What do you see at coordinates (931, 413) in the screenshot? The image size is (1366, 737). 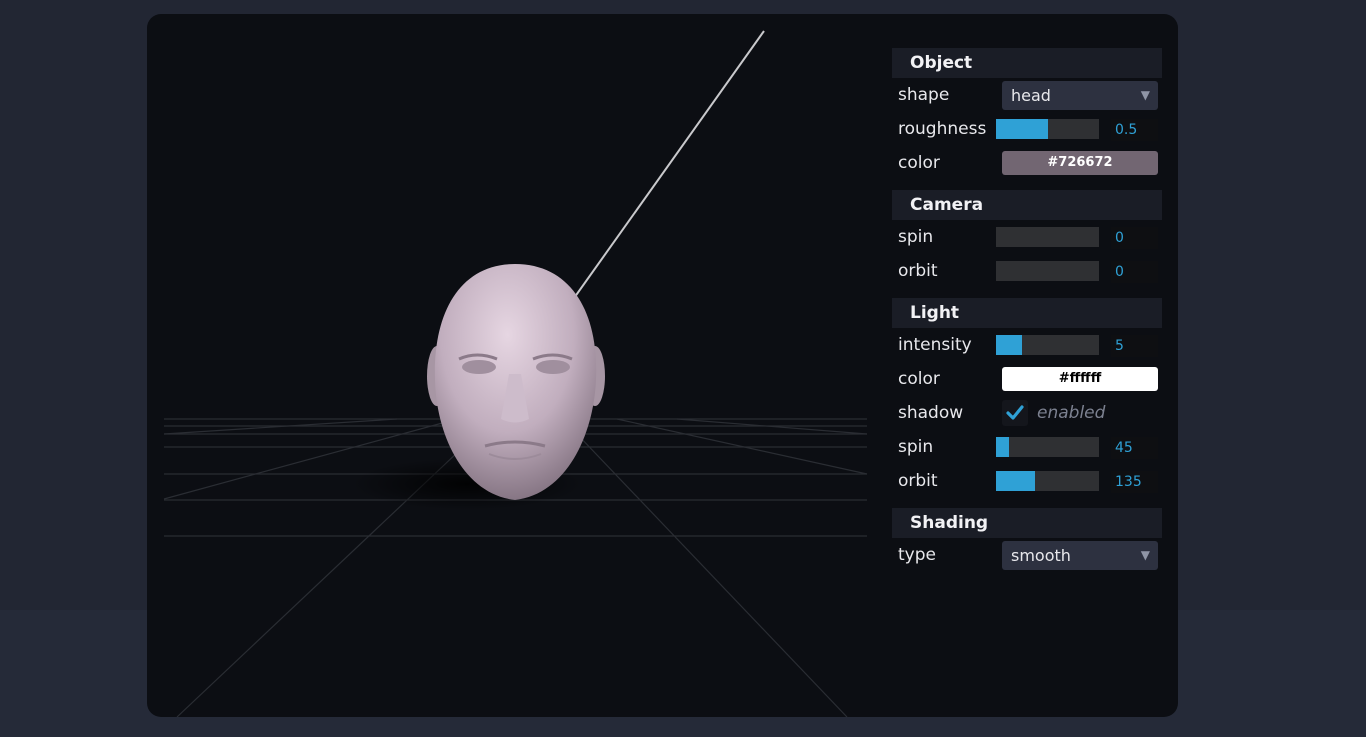 I see `light-shadow-label: shadow` at bounding box center [931, 413].